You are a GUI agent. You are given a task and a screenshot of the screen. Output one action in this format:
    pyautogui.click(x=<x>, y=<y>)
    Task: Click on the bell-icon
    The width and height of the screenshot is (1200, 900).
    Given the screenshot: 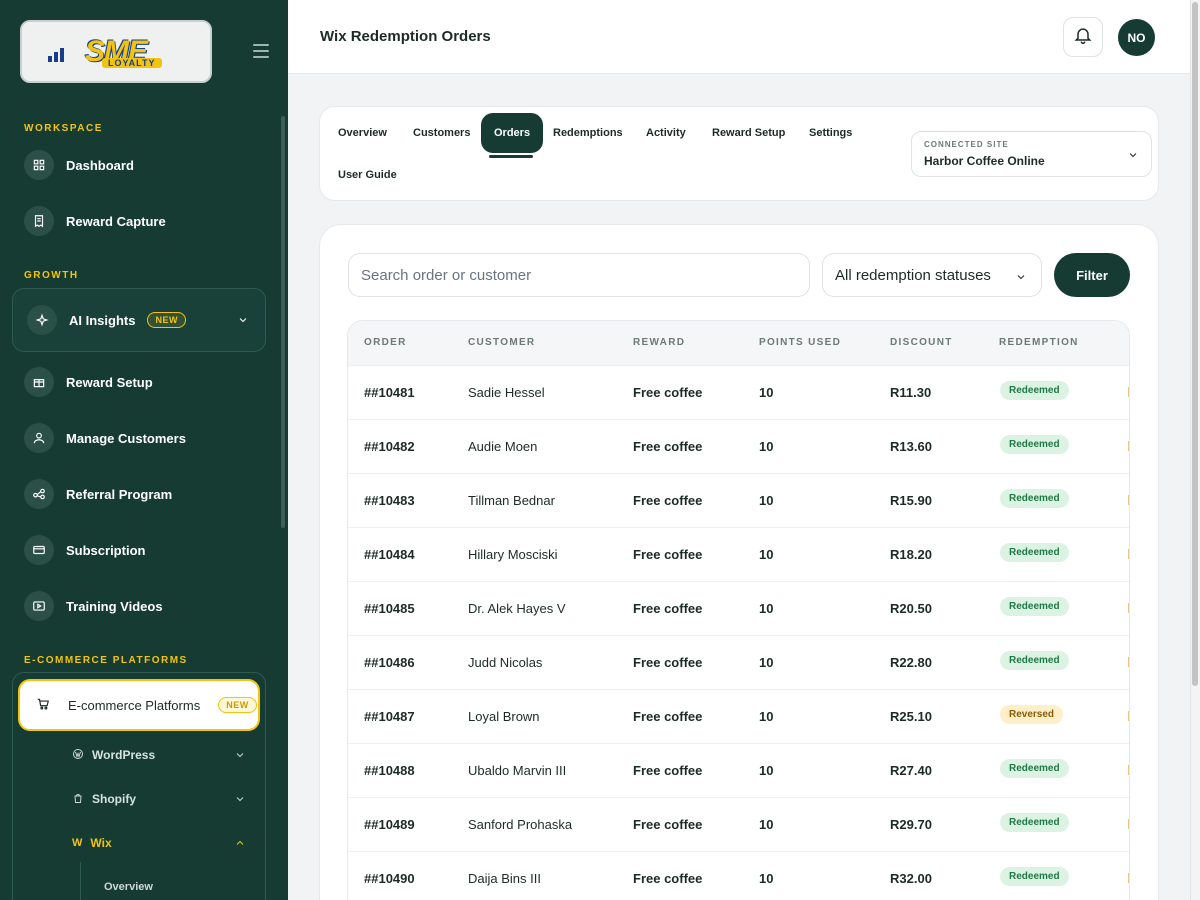 What is the action you would take?
    pyautogui.click(x=1083, y=37)
    